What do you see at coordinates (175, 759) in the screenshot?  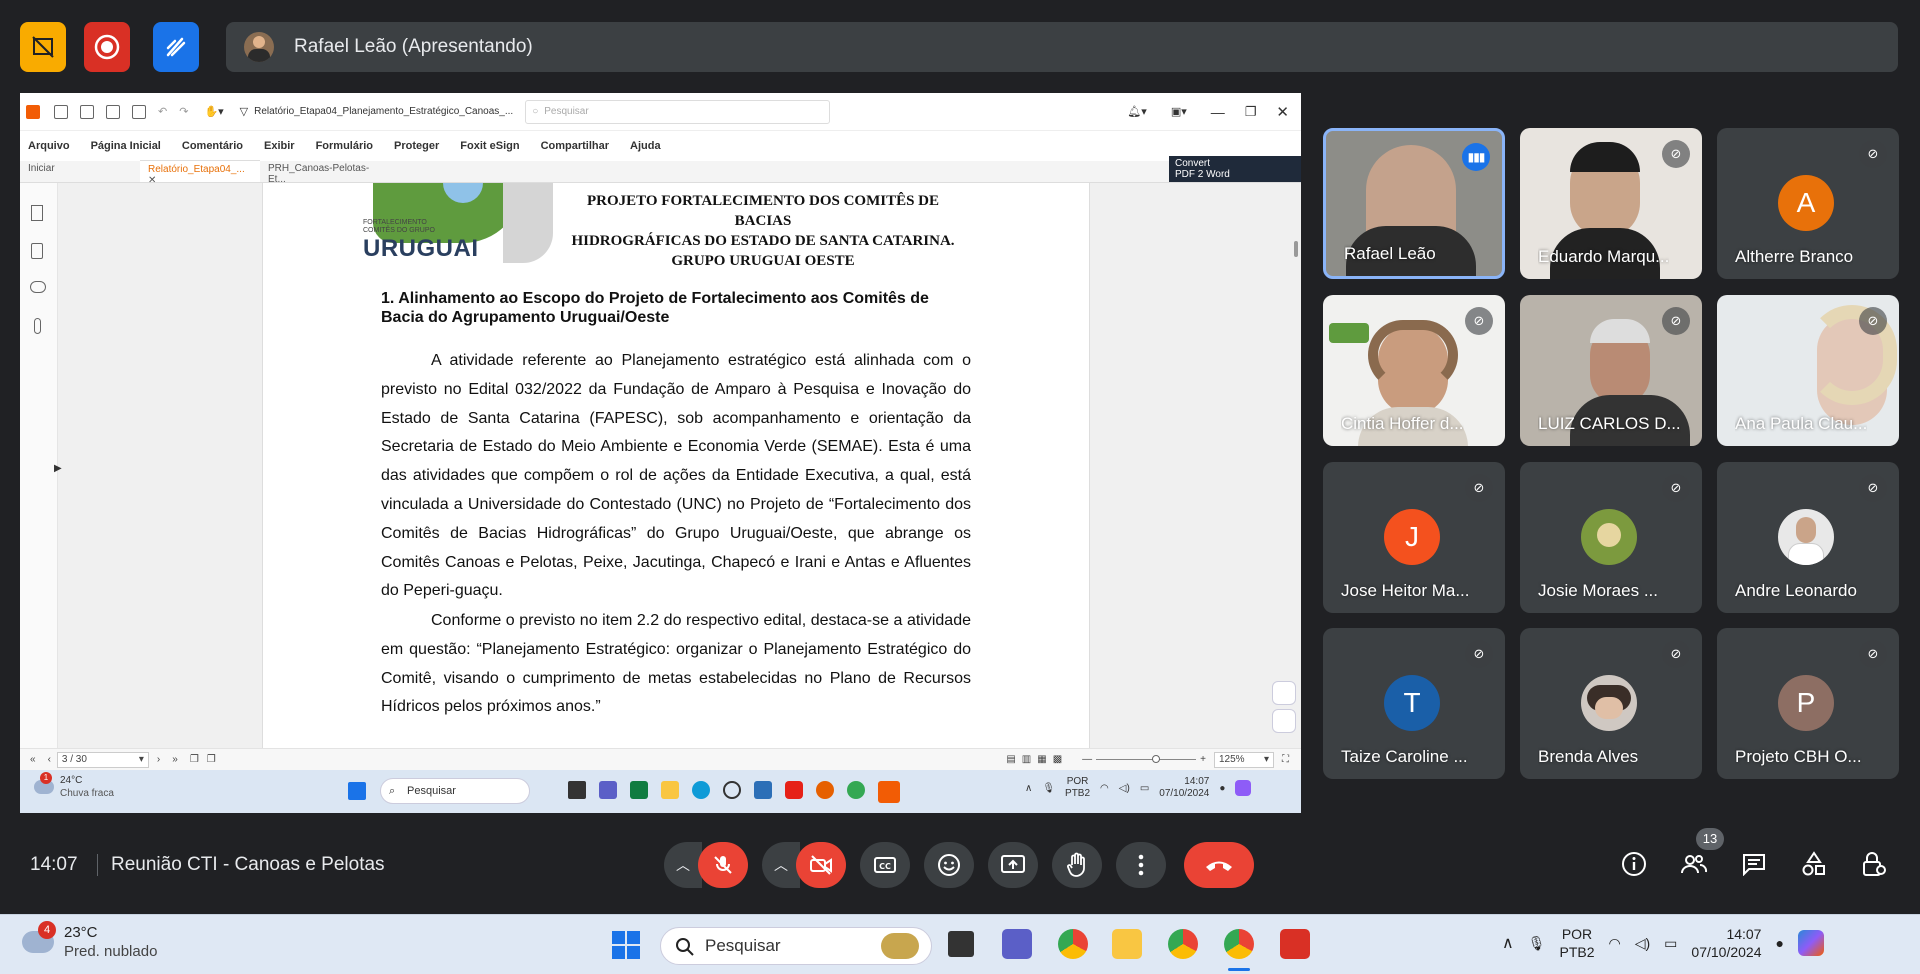 I see `last-page-icon: »` at bounding box center [175, 759].